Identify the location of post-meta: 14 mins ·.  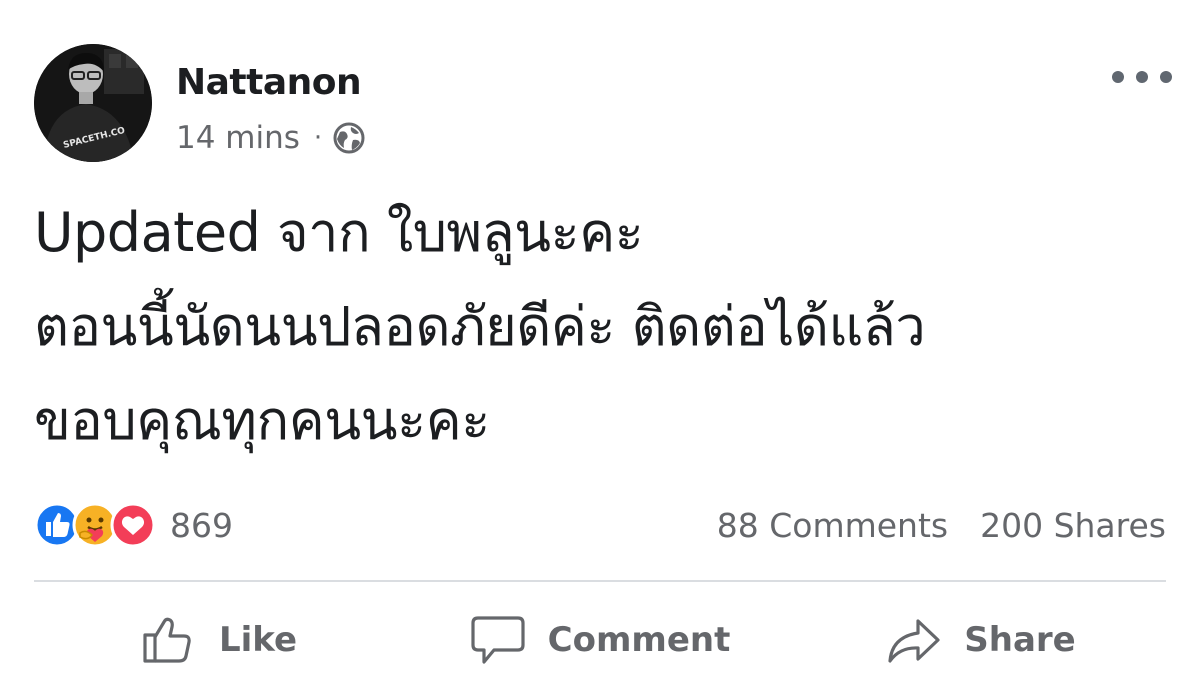
(271, 138).